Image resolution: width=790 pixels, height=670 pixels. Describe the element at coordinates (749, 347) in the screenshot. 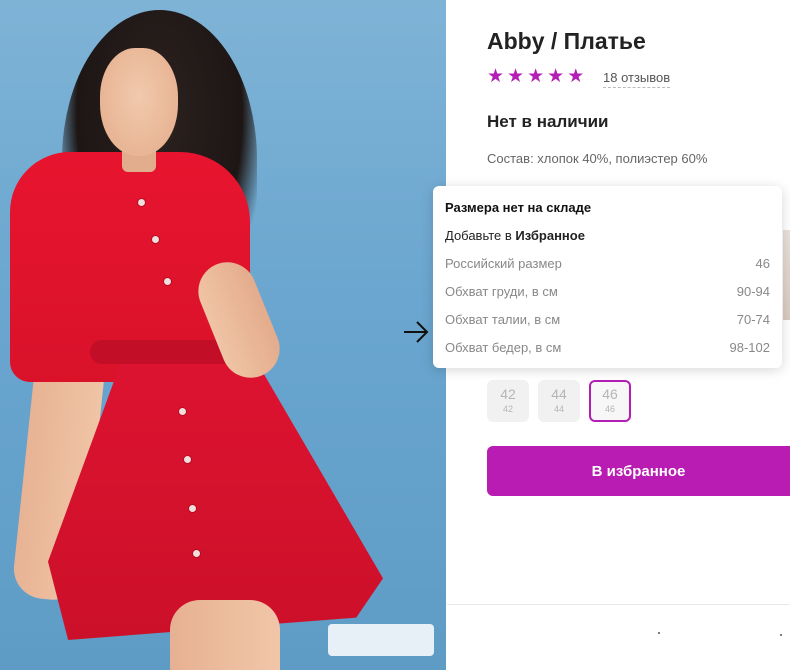

I see `row-value: 98-102` at that location.